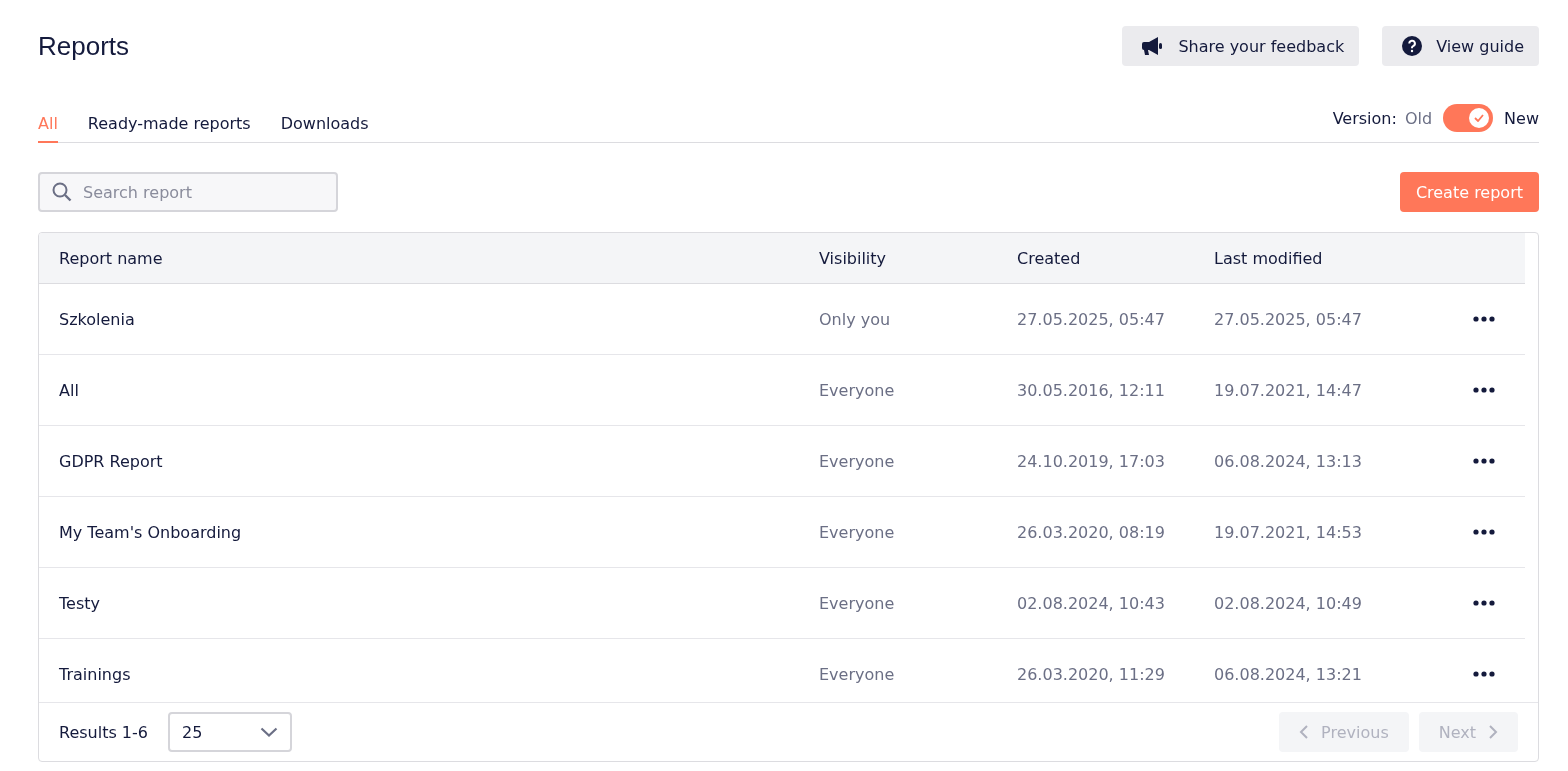  What do you see at coordinates (1304, 732) in the screenshot?
I see `chevron-left-icon` at bounding box center [1304, 732].